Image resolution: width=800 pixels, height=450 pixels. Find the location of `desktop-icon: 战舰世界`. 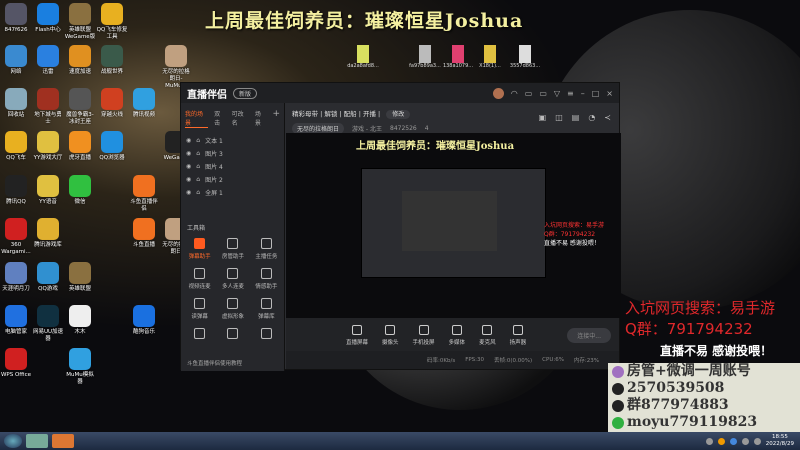

desktop-icon: 战舰世界 is located at coordinates (112, 60).